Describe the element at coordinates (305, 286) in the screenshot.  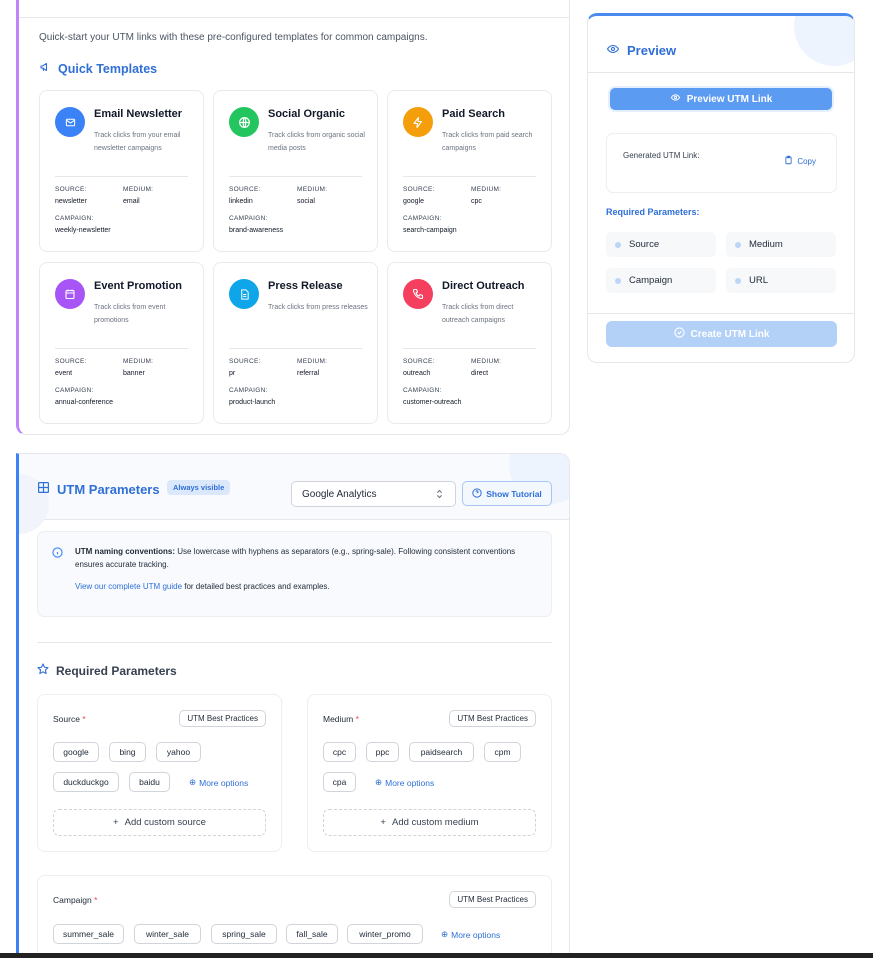
I see `template-title: Press Release` at that location.